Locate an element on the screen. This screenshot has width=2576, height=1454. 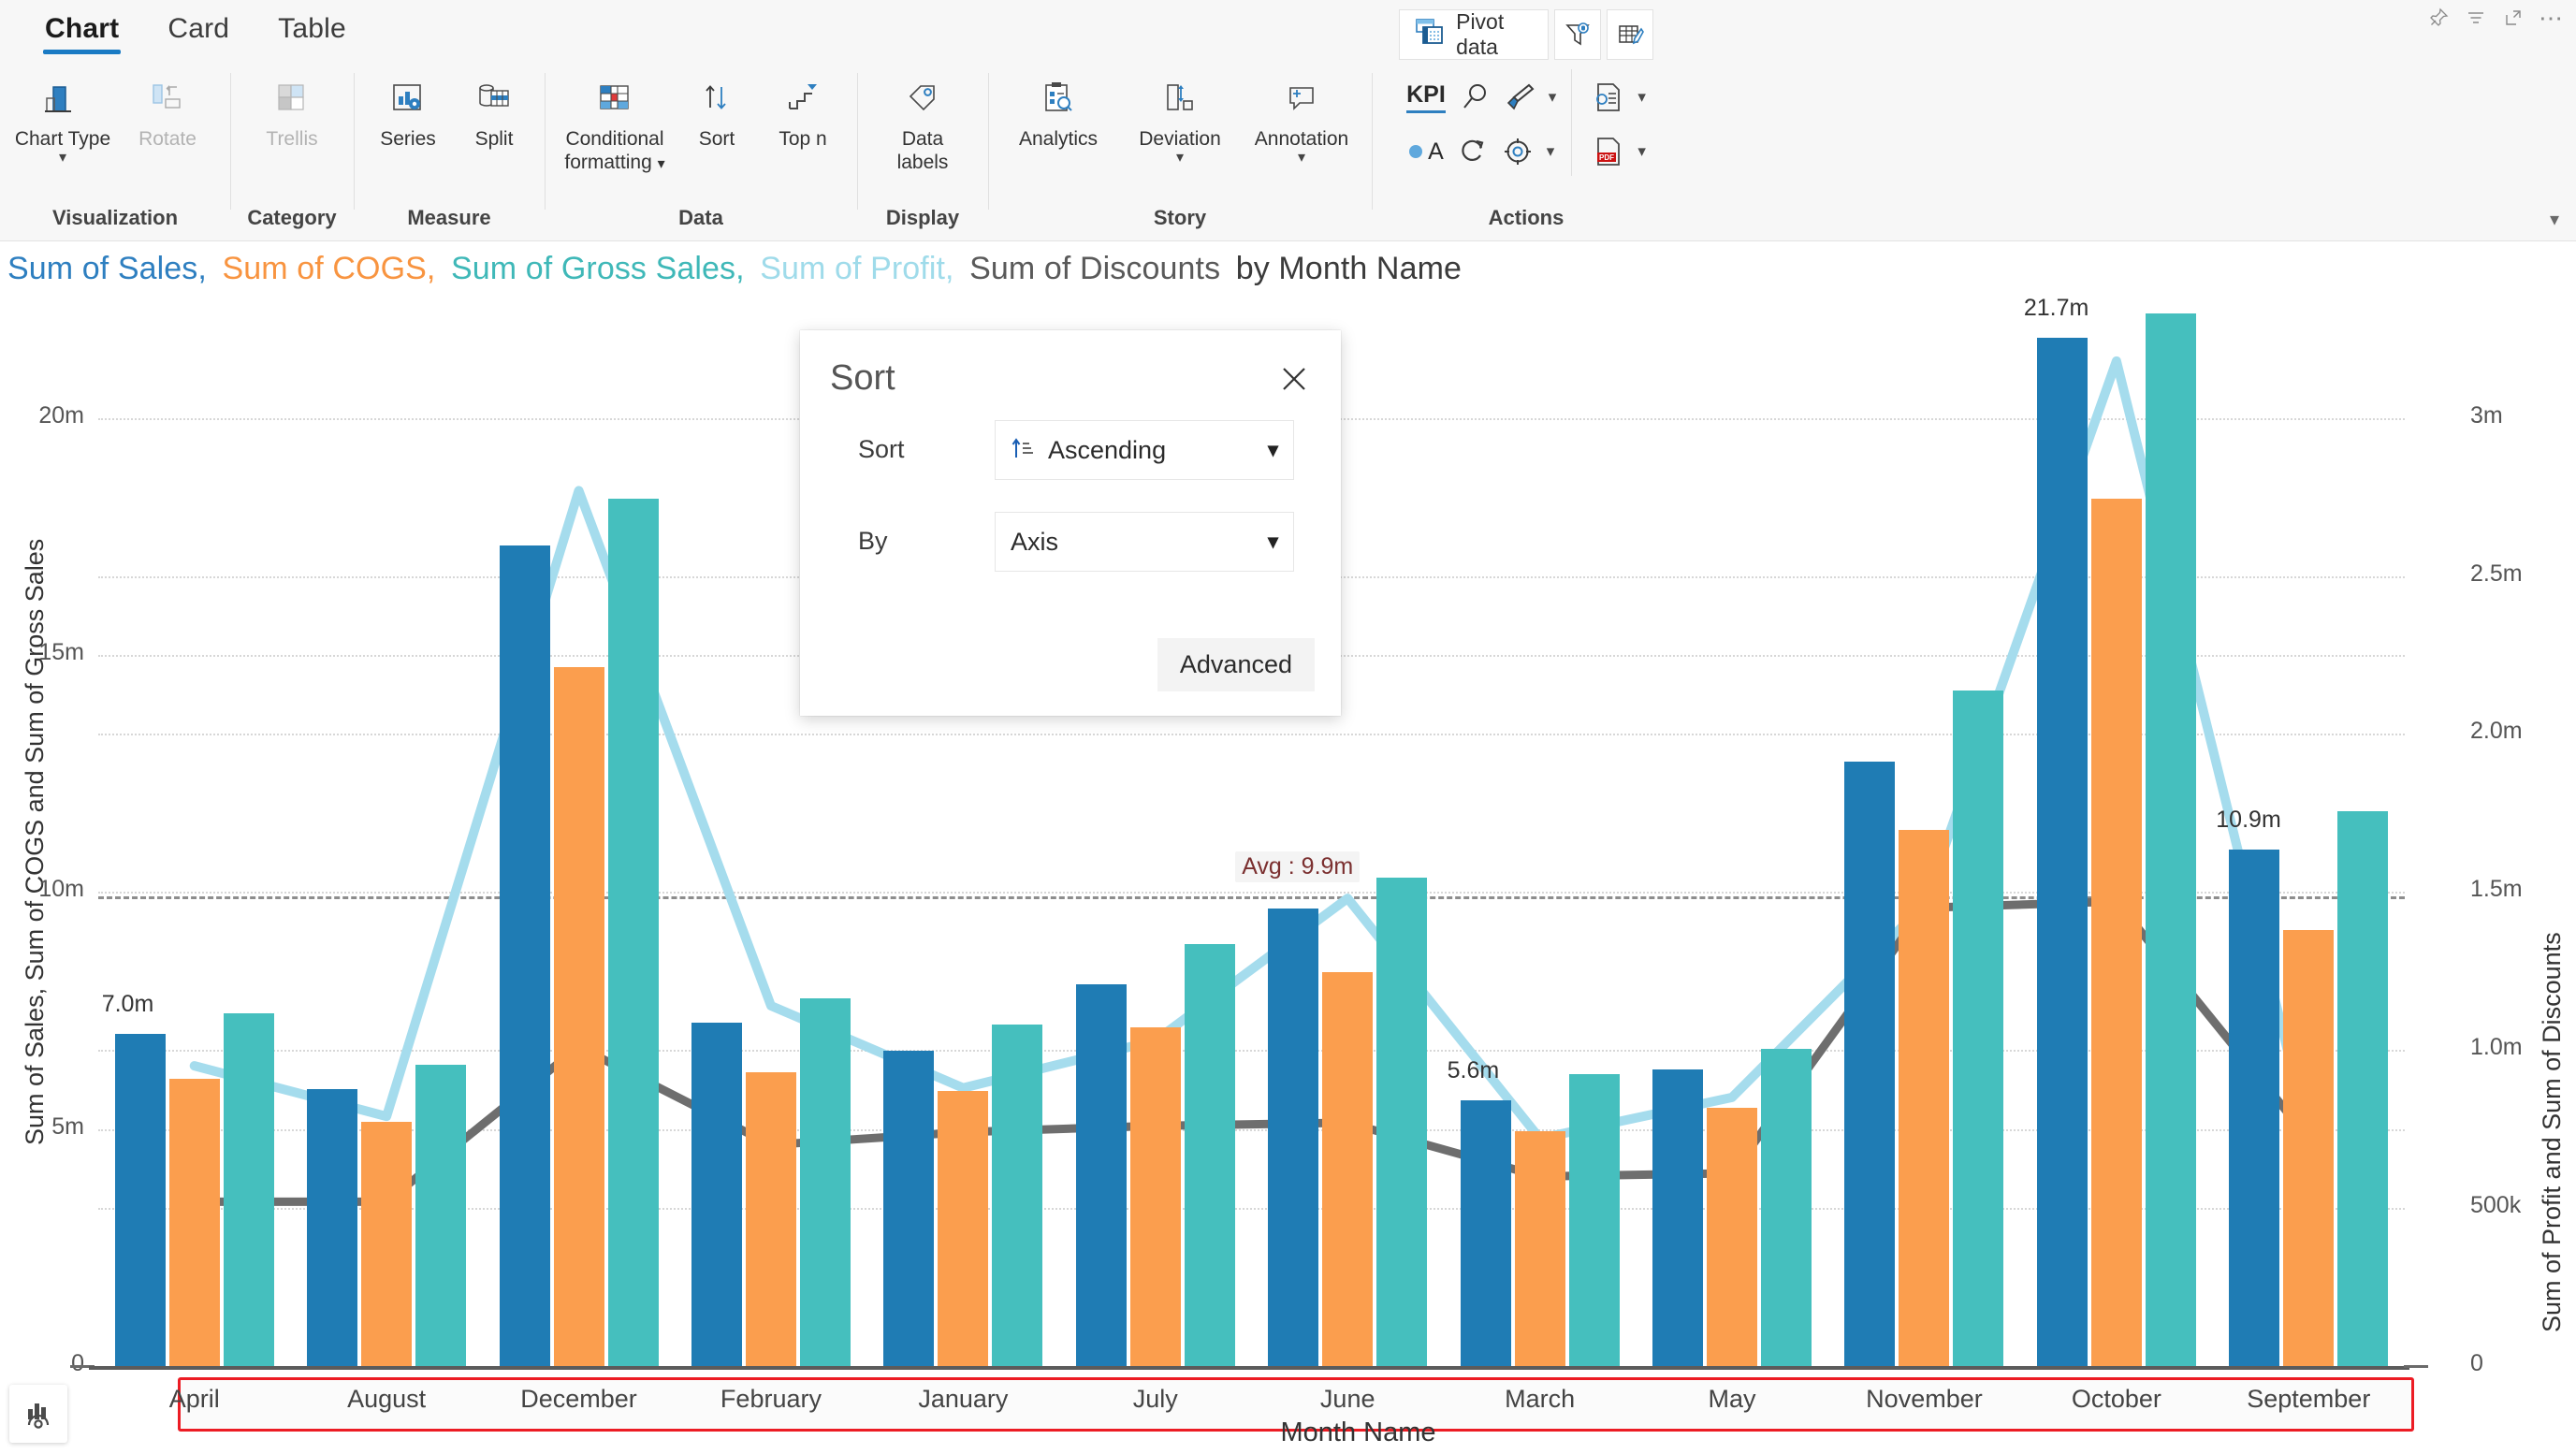
x-axis-label: June is located at coordinates (1347, 1400).